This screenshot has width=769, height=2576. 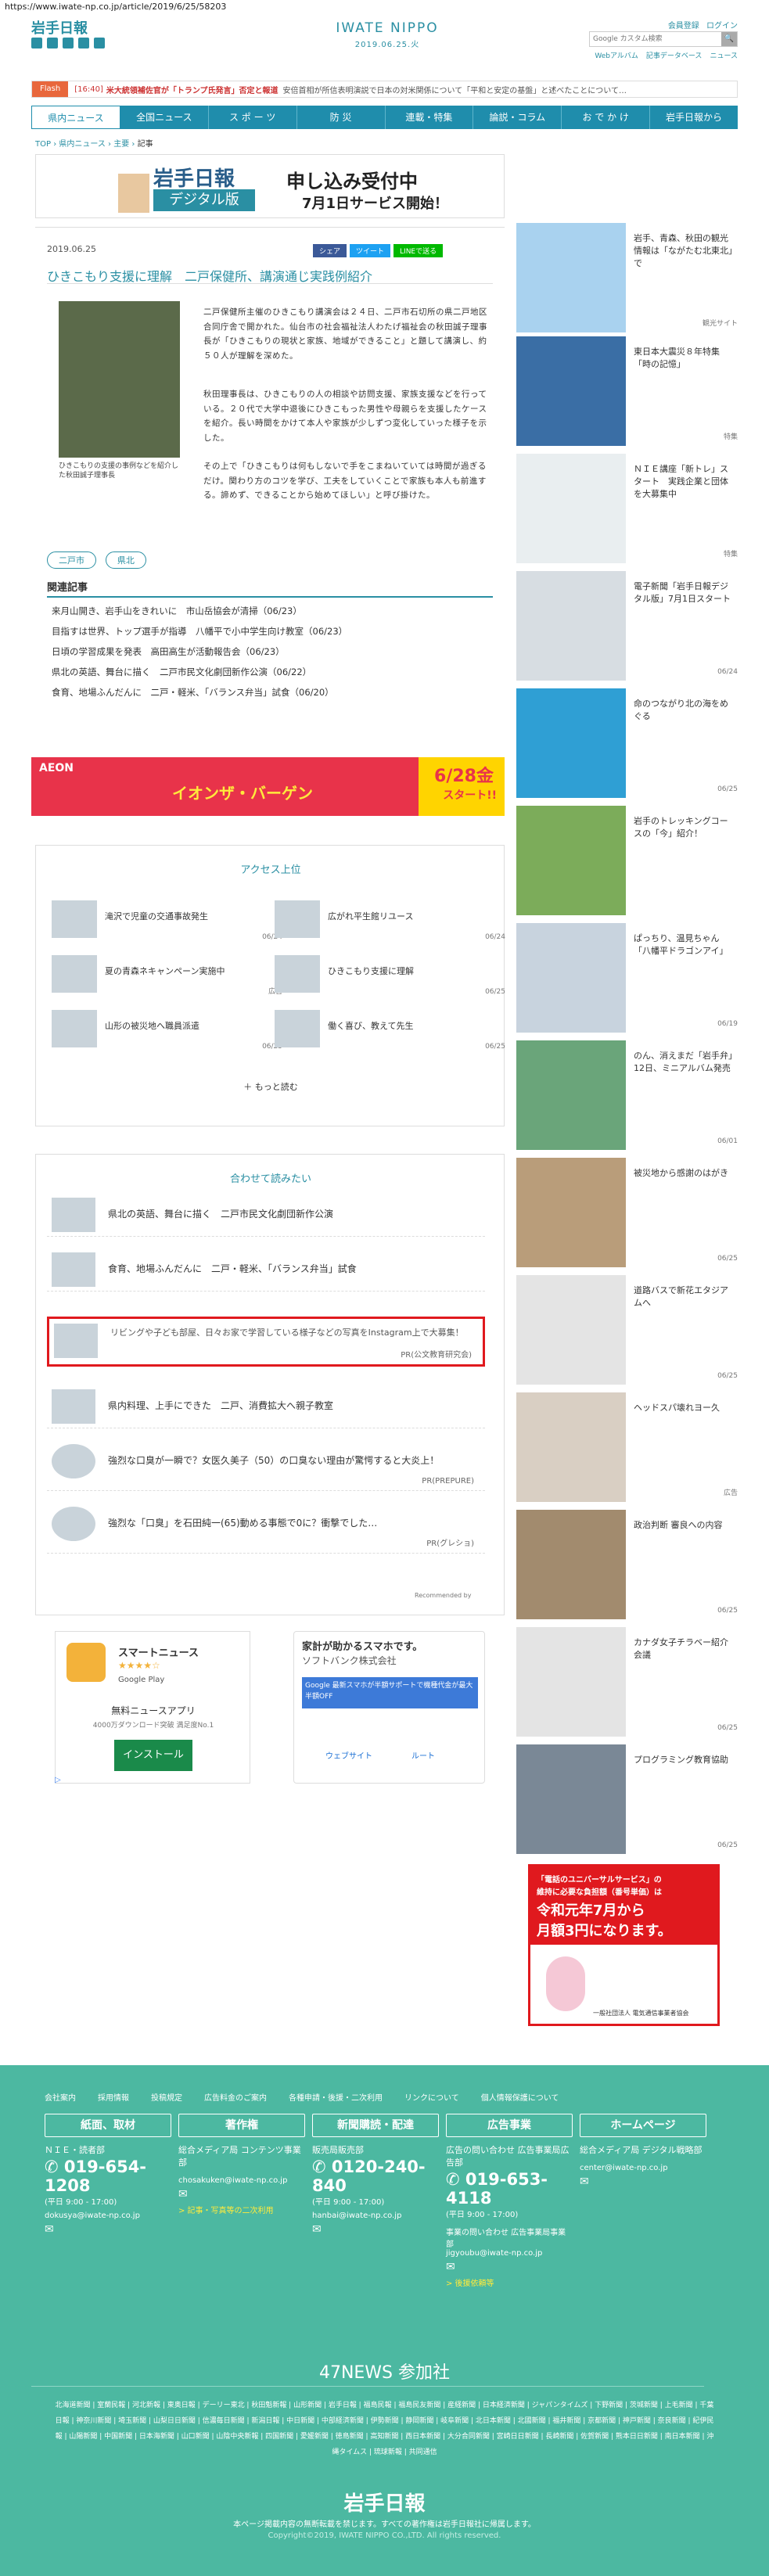 What do you see at coordinates (266, 1215) in the screenshot?
I see `recommend-item: 県北の英語、舞台に描く 二戸市民文化劇団新作公演` at bounding box center [266, 1215].